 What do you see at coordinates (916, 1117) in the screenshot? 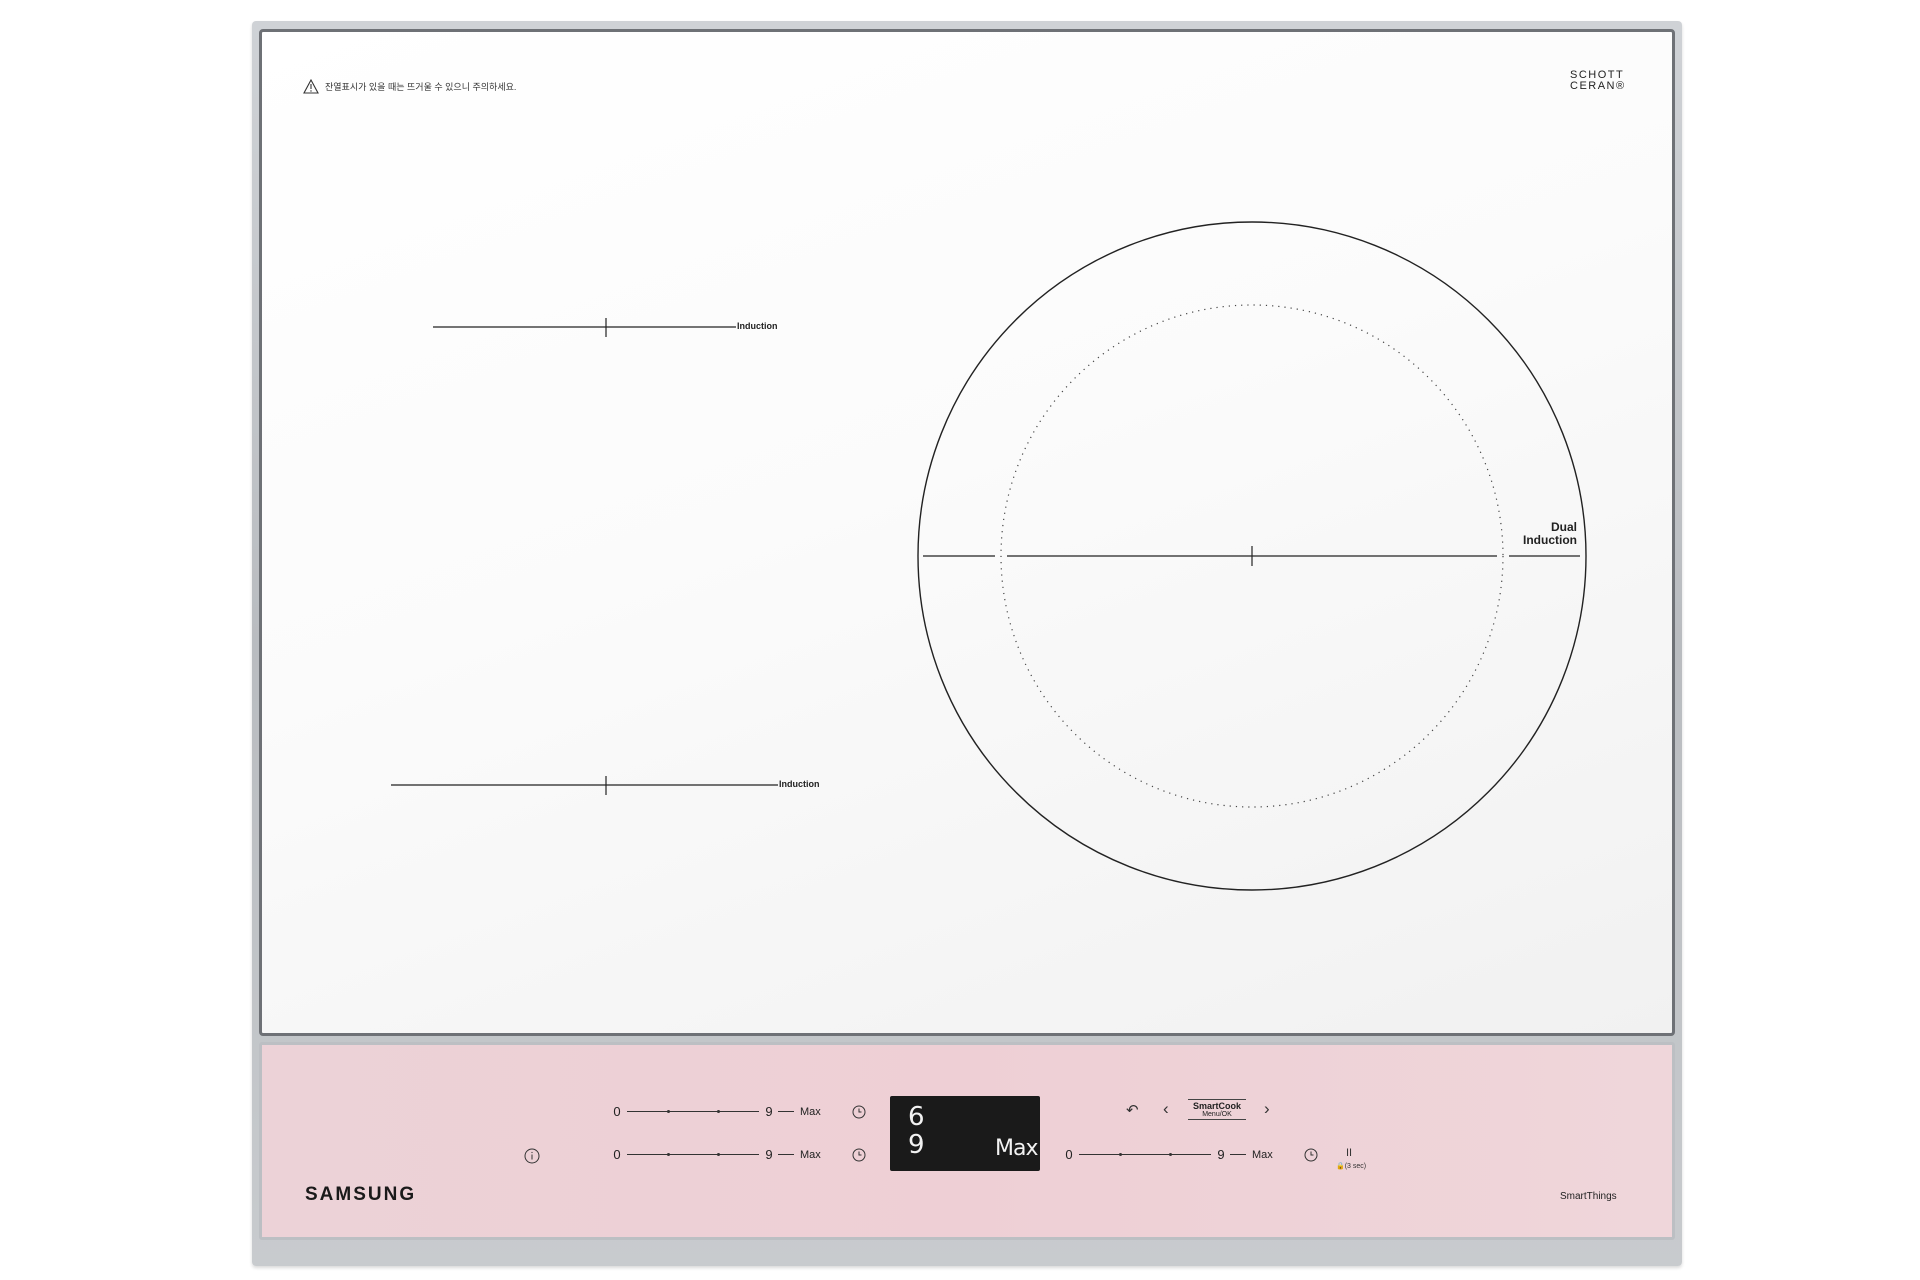
I see `display-zone-1-level: 6` at bounding box center [916, 1117].